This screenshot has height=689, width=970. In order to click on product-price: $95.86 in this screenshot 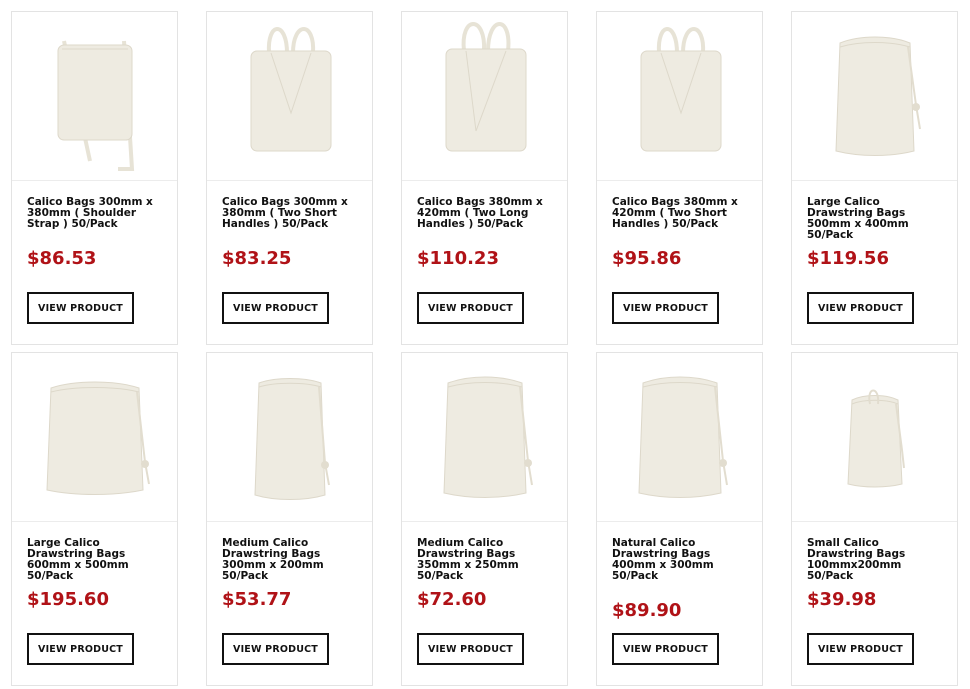, I will do `click(647, 258)`.